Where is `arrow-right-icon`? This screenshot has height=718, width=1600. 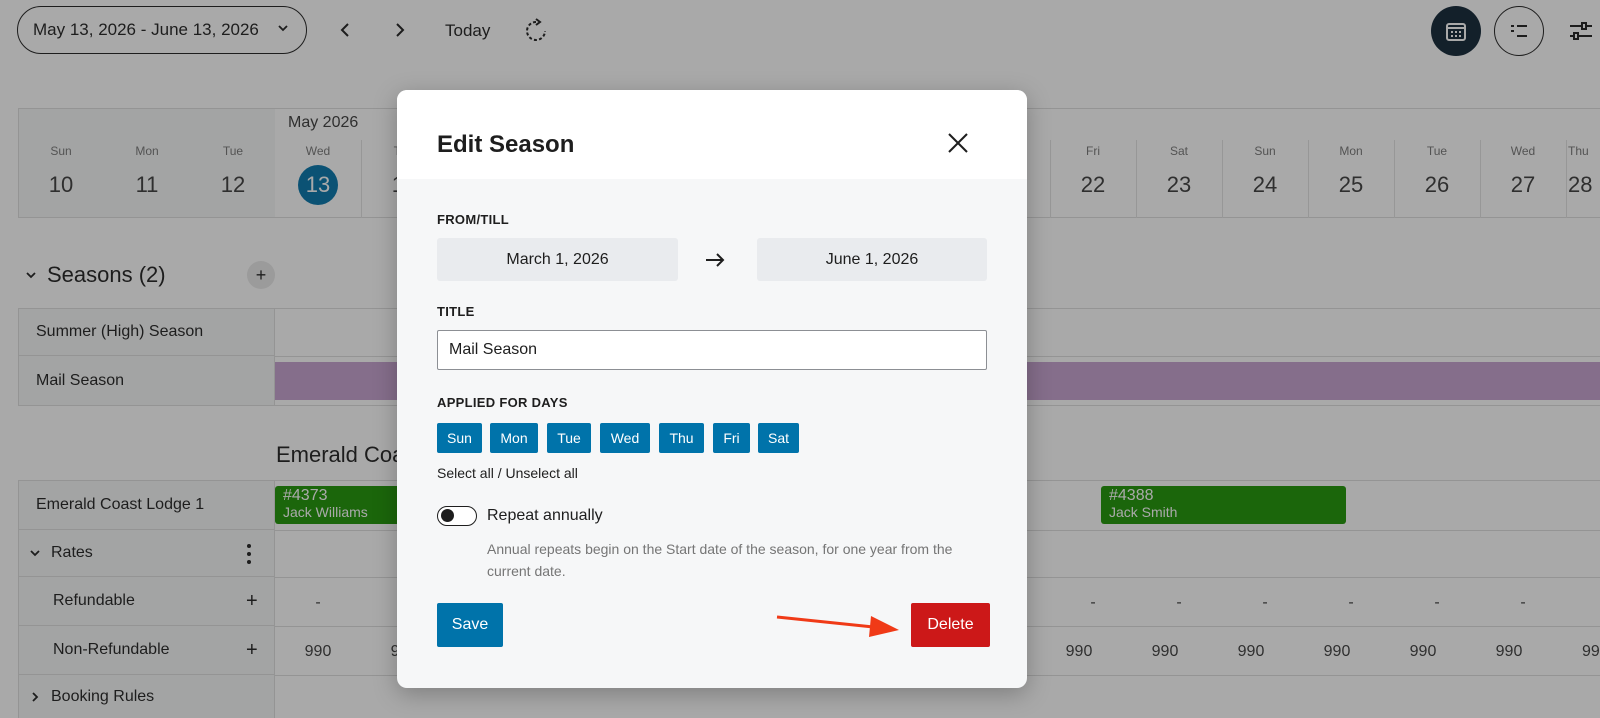
arrow-right-icon is located at coordinates (715, 260).